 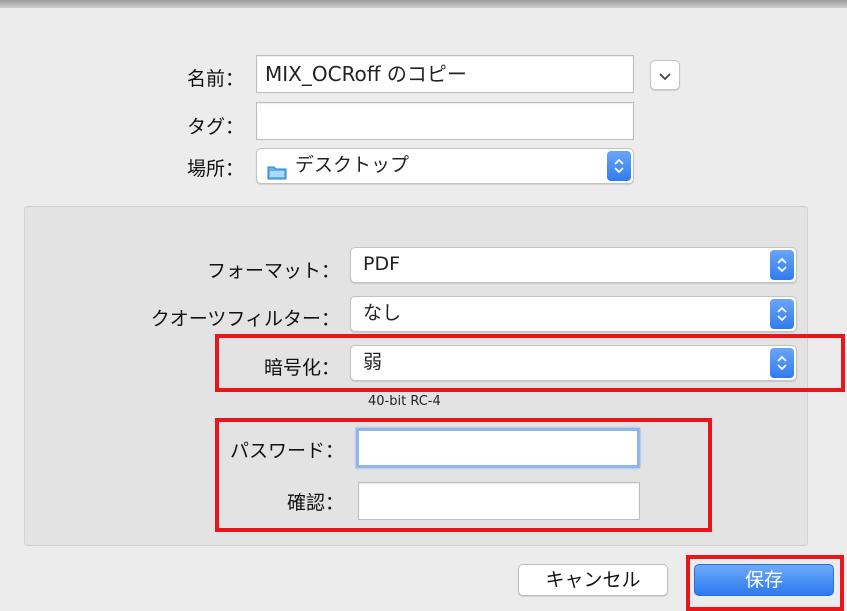 I want to click on quartz-filter-popup: なし, so click(x=573, y=314).